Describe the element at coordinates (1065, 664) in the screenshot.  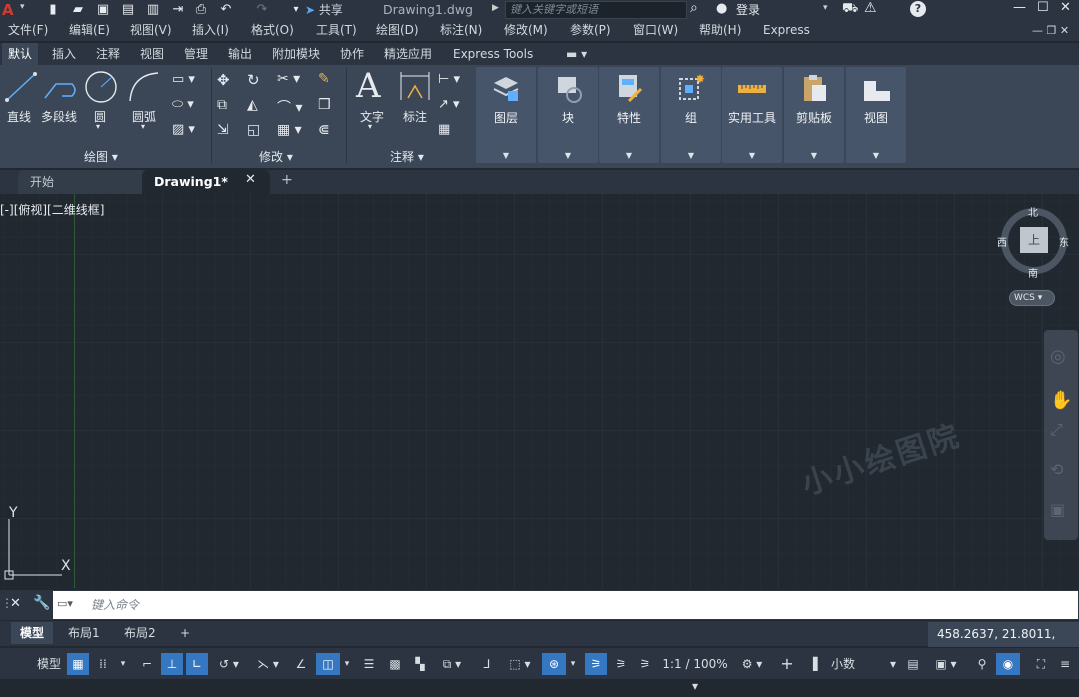
I see `customization-menu-icon: ≡` at that location.